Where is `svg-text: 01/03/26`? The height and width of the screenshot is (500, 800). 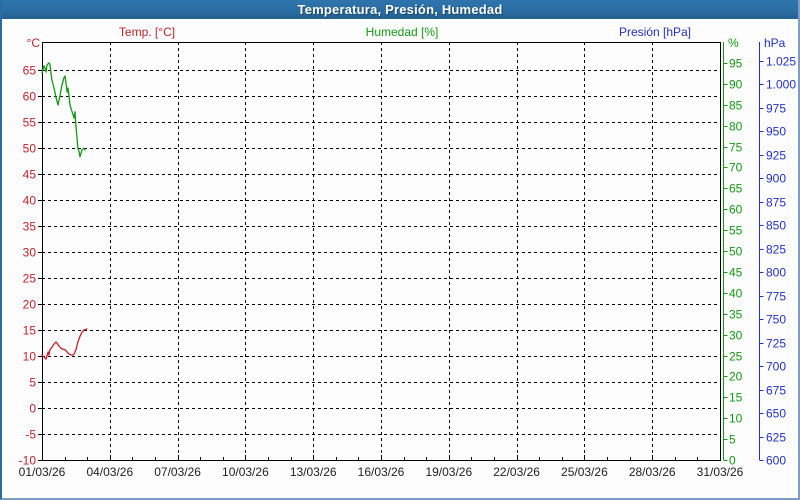
svg-text: 01/03/26 is located at coordinates (42, 472).